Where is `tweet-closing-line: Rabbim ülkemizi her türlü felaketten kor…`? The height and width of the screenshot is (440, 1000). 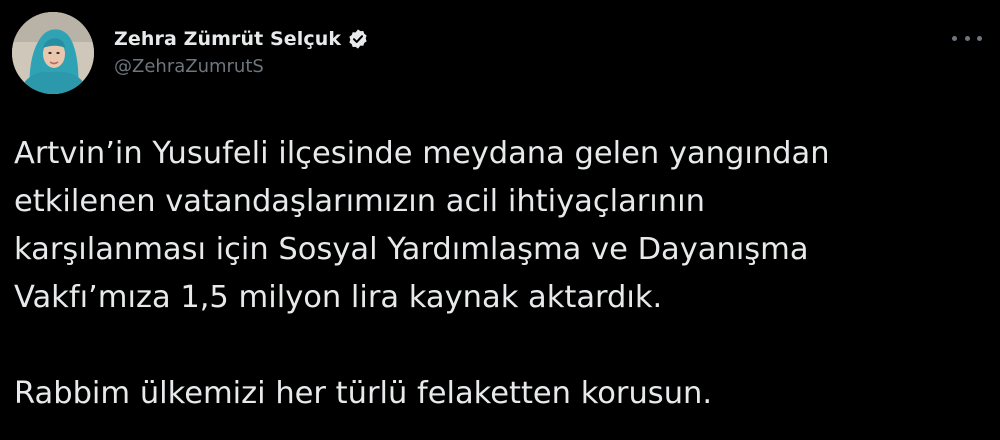 tweet-closing-line: Rabbim ülkemizi her türlü felaketten kor… is located at coordinates (363, 393).